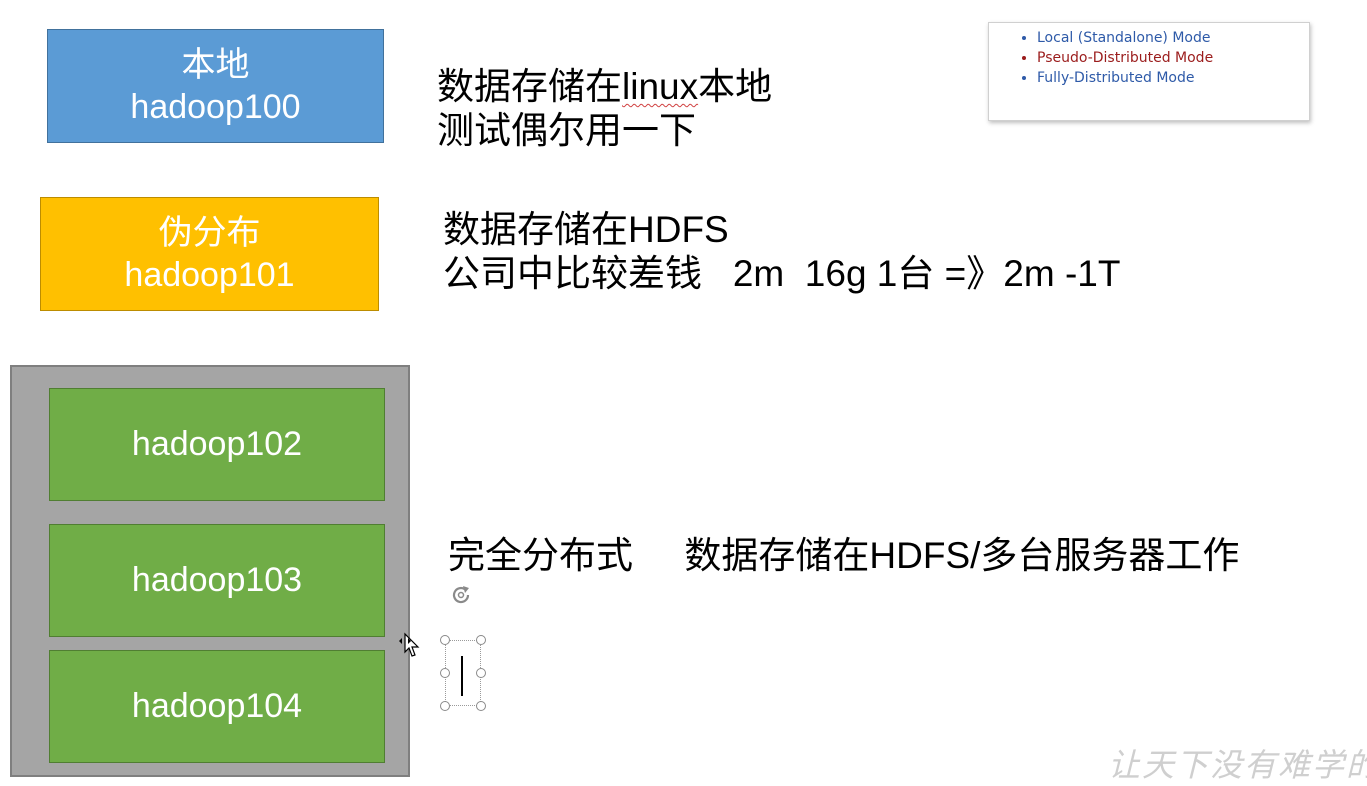 Image resolution: width=1367 pixels, height=786 pixels. What do you see at coordinates (209, 254) in the screenshot?
I see `pseudo-mode-box: 伪分布 hadoop101` at bounding box center [209, 254].